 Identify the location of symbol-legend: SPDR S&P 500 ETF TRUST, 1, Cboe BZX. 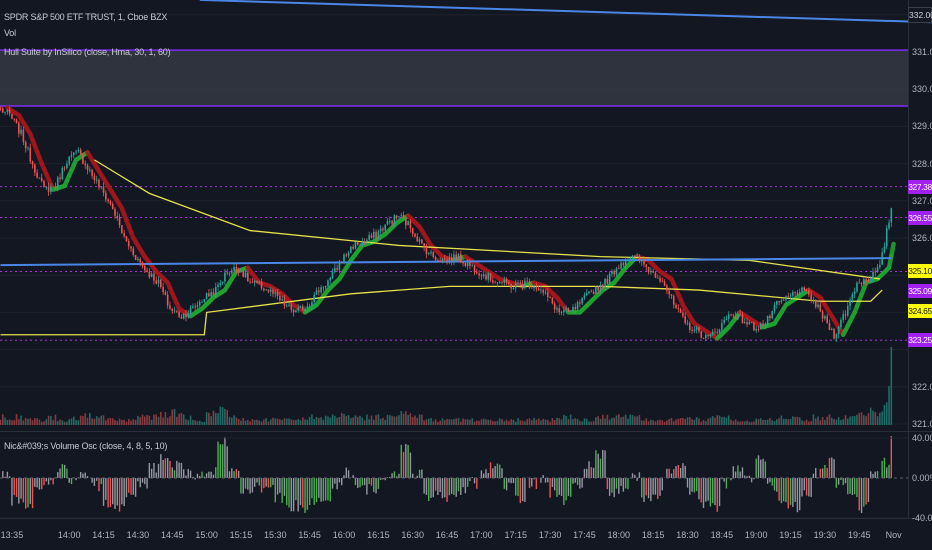
(85, 17).